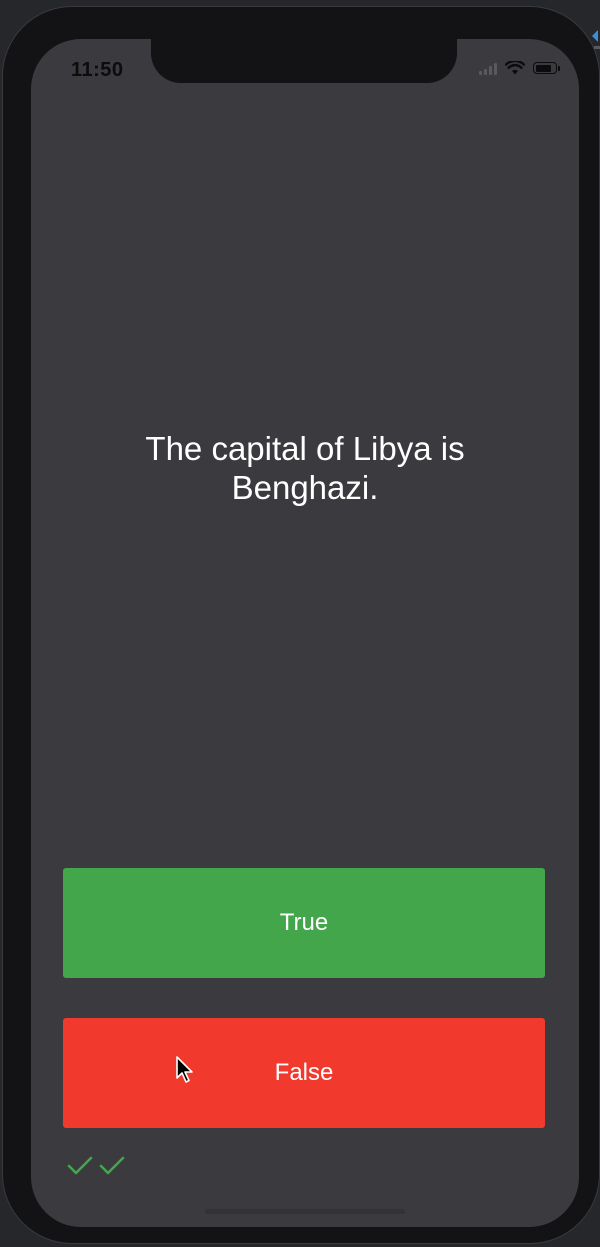 This screenshot has height=1247, width=600. Describe the element at coordinates (515, 68) in the screenshot. I see `wifi-icon` at that location.